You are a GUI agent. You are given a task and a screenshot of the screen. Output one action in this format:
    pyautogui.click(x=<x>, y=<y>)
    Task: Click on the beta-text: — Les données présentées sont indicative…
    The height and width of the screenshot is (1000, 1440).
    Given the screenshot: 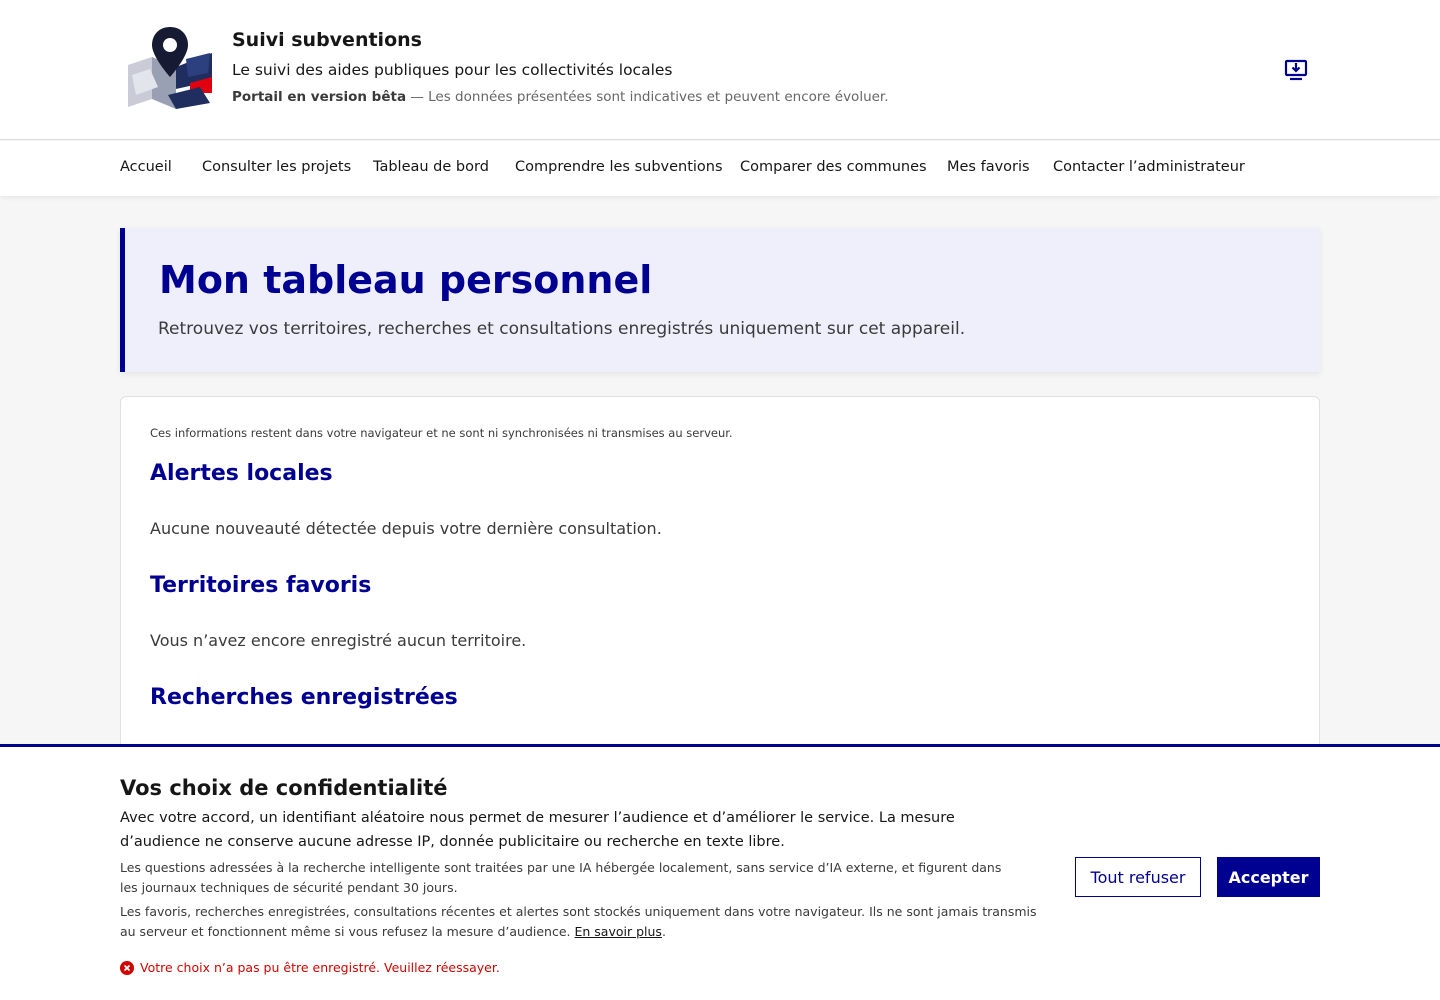 What is the action you would take?
    pyautogui.click(x=647, y=97)
    